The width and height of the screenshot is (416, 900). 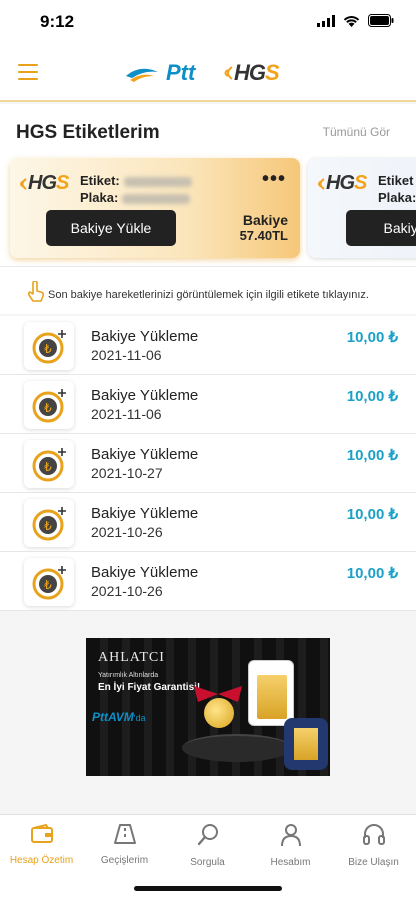 I want to click on banner-subtitle: Yatırımlık Altınlarda, so click(x=128, y=675).